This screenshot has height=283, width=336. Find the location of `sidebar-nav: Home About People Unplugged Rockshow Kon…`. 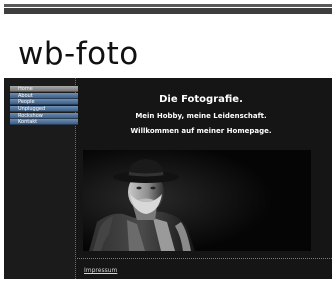

sidebar-nav: Home About People Unplugged Rockshow Kon… is located at coordinates (44, 106).